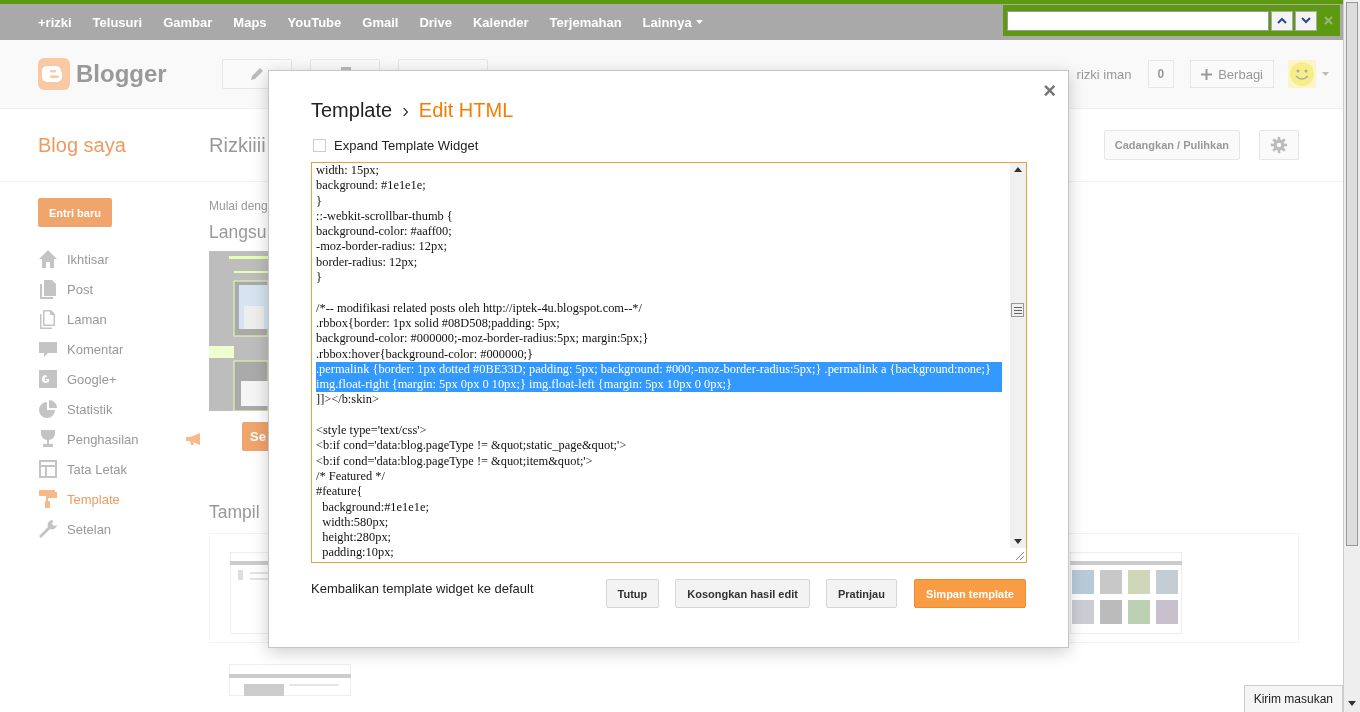  I want to click on chevron-up-icon, so click(1282, 20).